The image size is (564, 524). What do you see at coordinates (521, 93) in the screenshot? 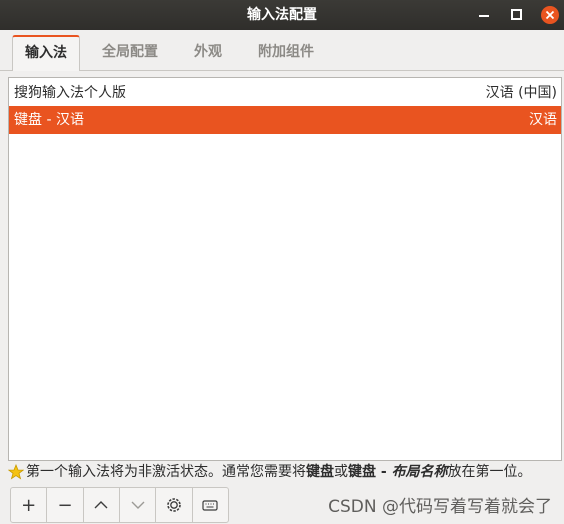
I see `input-method-language: 汉语 (中国)` at bounding box center [521, 93].